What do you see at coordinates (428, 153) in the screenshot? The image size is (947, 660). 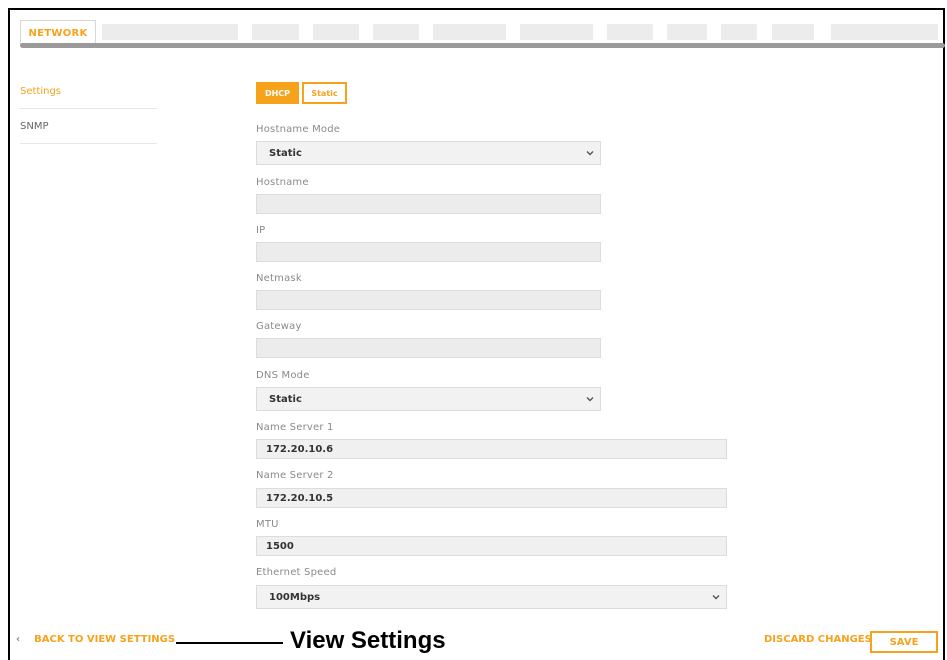 I see `hostname-mode-select: Static` at bounding box center [428, 153].